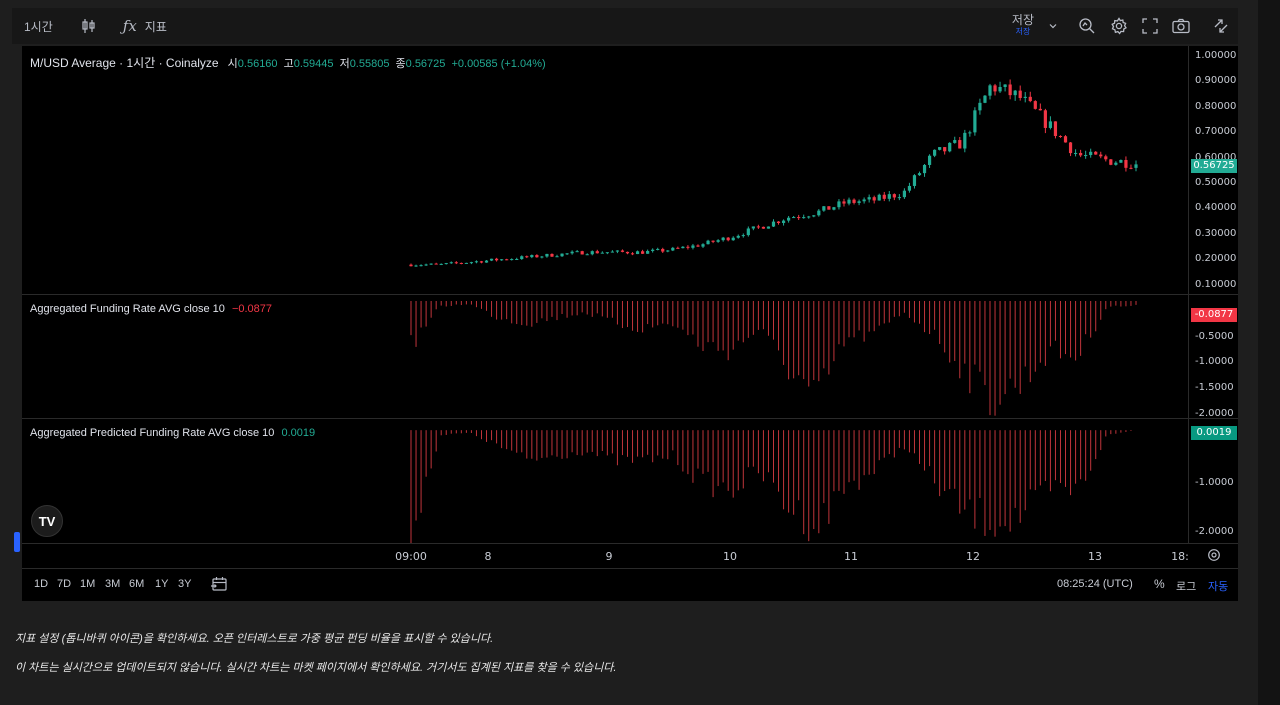  What do you see at coordinates (1221, 26) in the screenshot?
I see `expand-arrows-icon` at bounding box center [1221, 26].